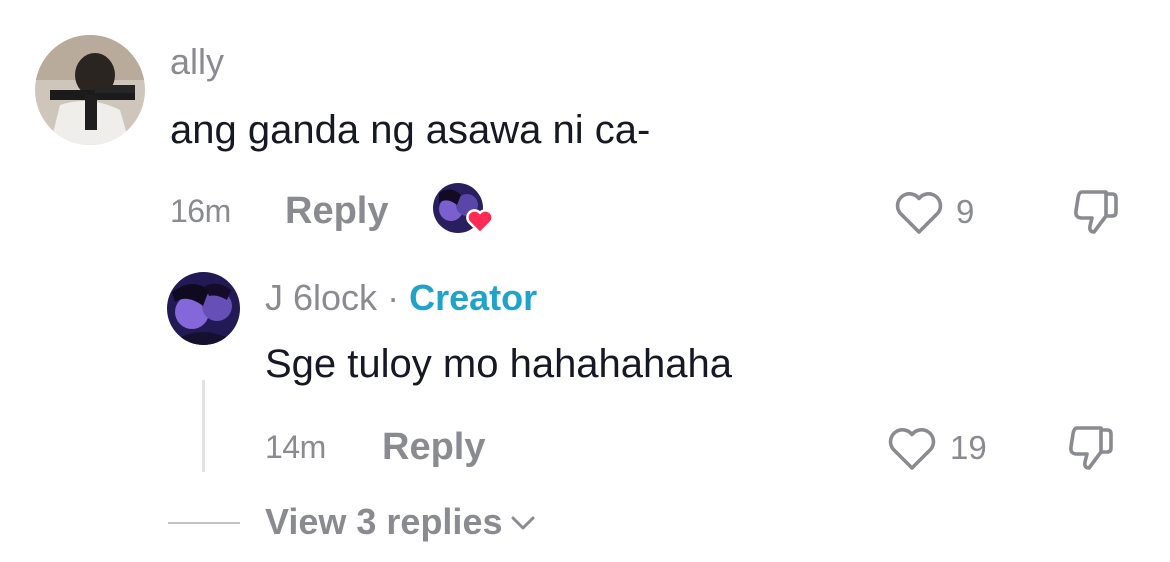 This screenshot has width=1170, height=562. Describe the element at coordinates (384, 521) in the screenshot. I see `view-replies-label: View 3 replies` at that location.